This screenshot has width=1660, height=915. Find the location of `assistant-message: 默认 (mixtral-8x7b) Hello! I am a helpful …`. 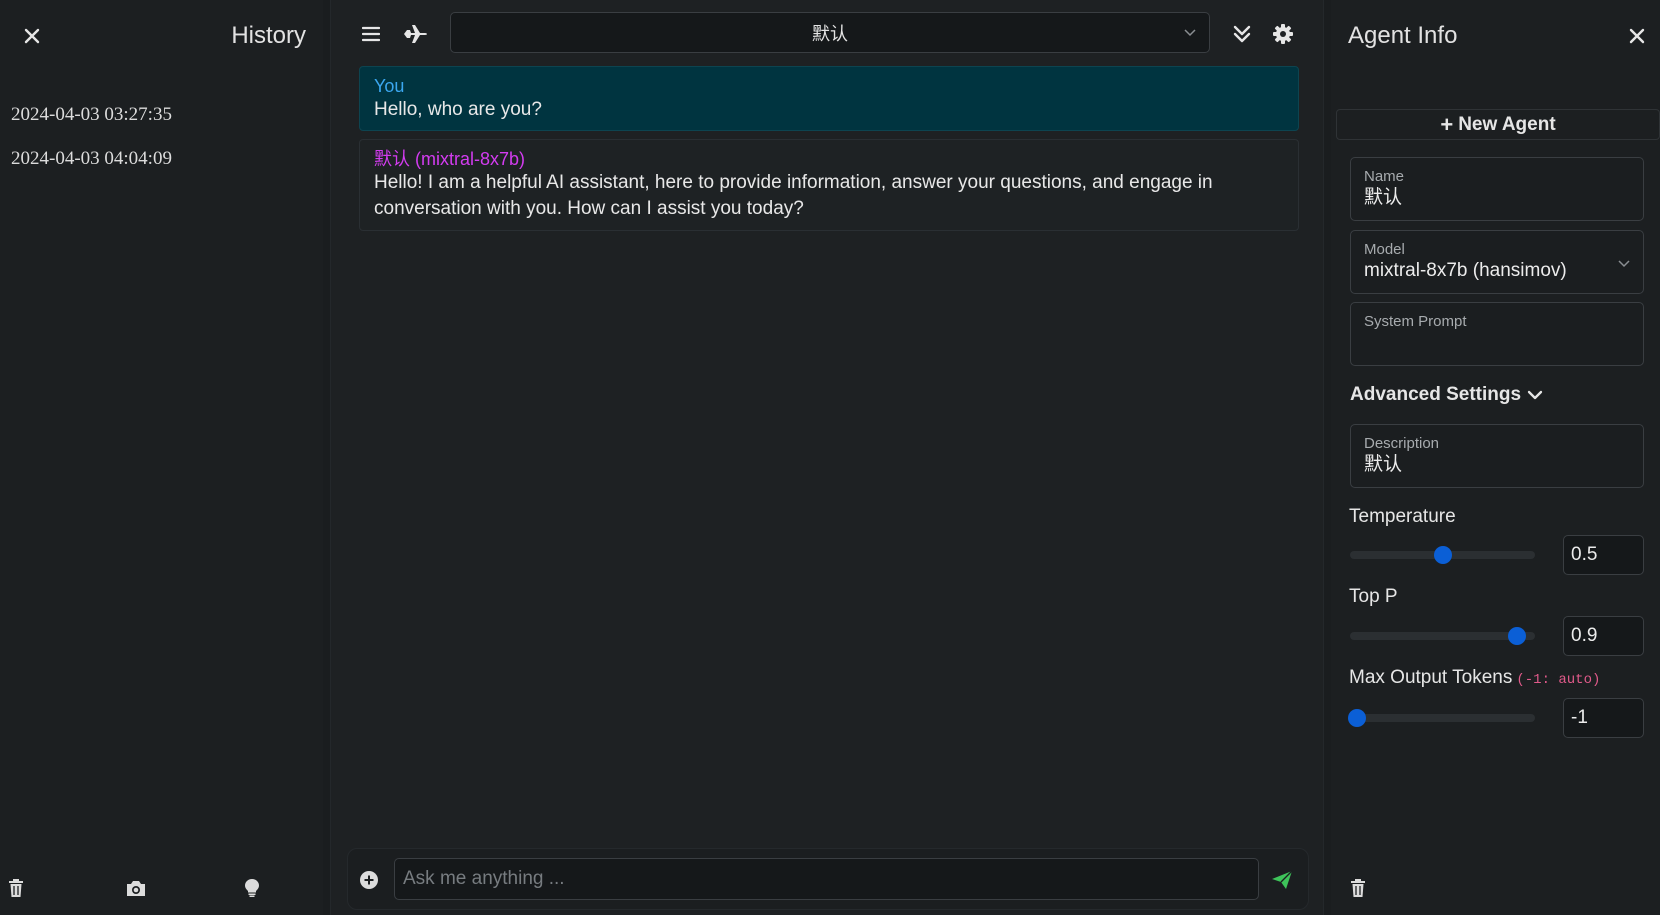

assistant-message: 默认 (mixtral-8x7b) Hello! I am a helpful … is located at coordinates (829, 185).